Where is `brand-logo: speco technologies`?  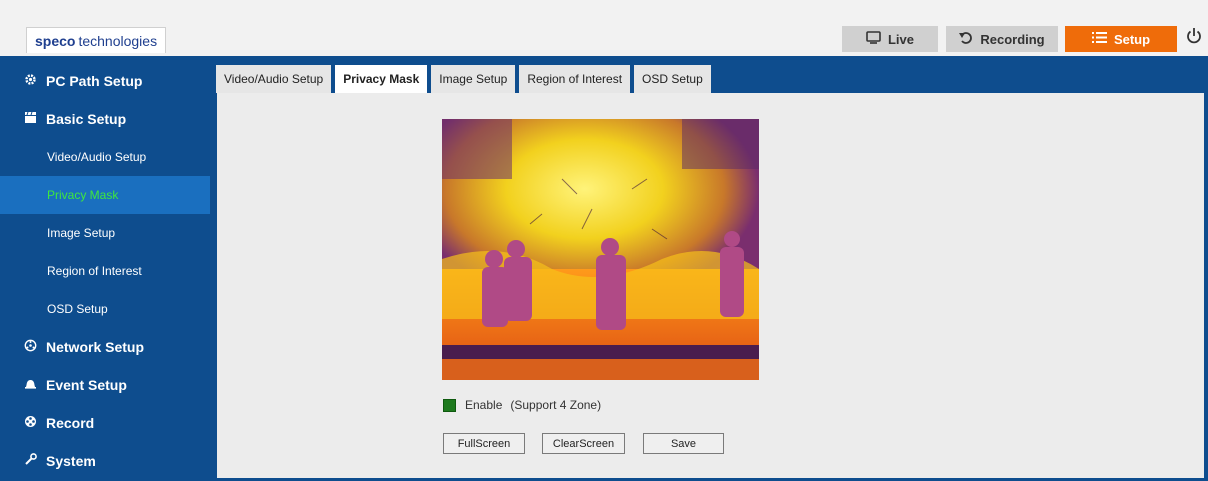
brand-logo: speco technologies is located at coordinates (96, 40).